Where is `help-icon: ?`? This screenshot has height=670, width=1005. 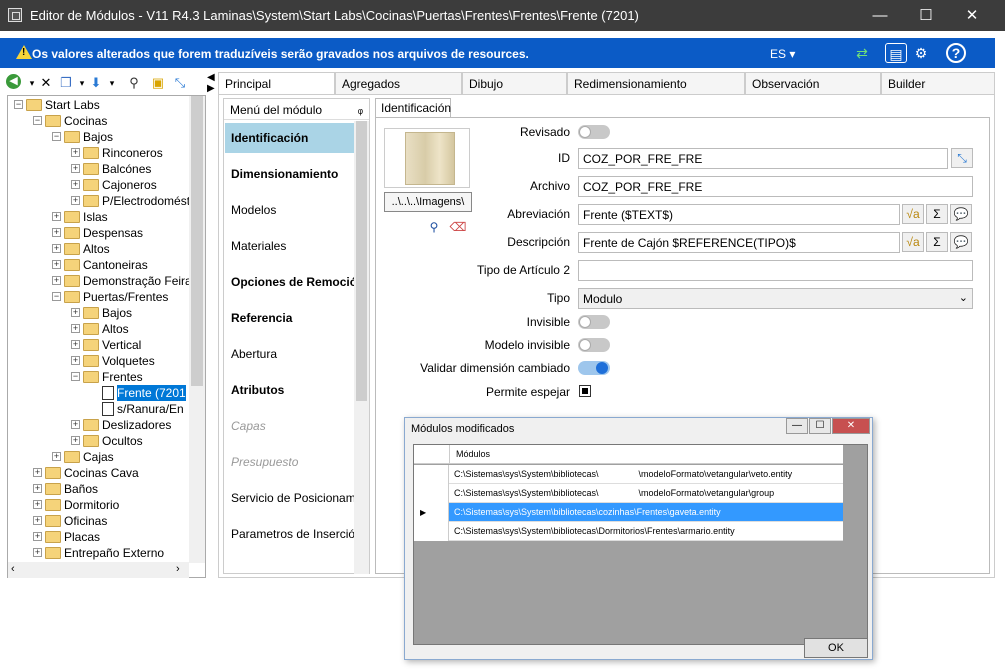 help-icon: ? is located at coordinates (956, 53).